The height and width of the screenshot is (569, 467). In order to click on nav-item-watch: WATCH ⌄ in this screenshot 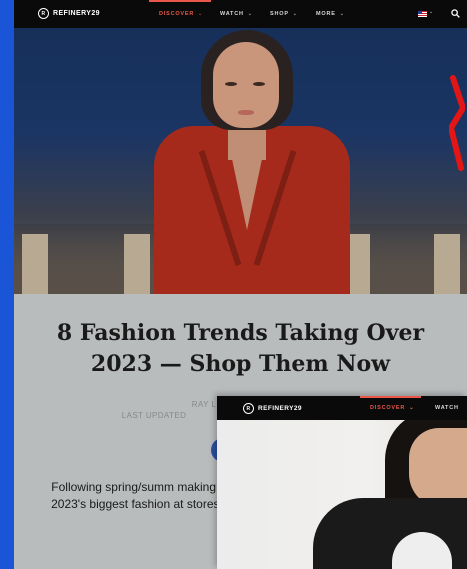, I will do `click(236, 14)`.